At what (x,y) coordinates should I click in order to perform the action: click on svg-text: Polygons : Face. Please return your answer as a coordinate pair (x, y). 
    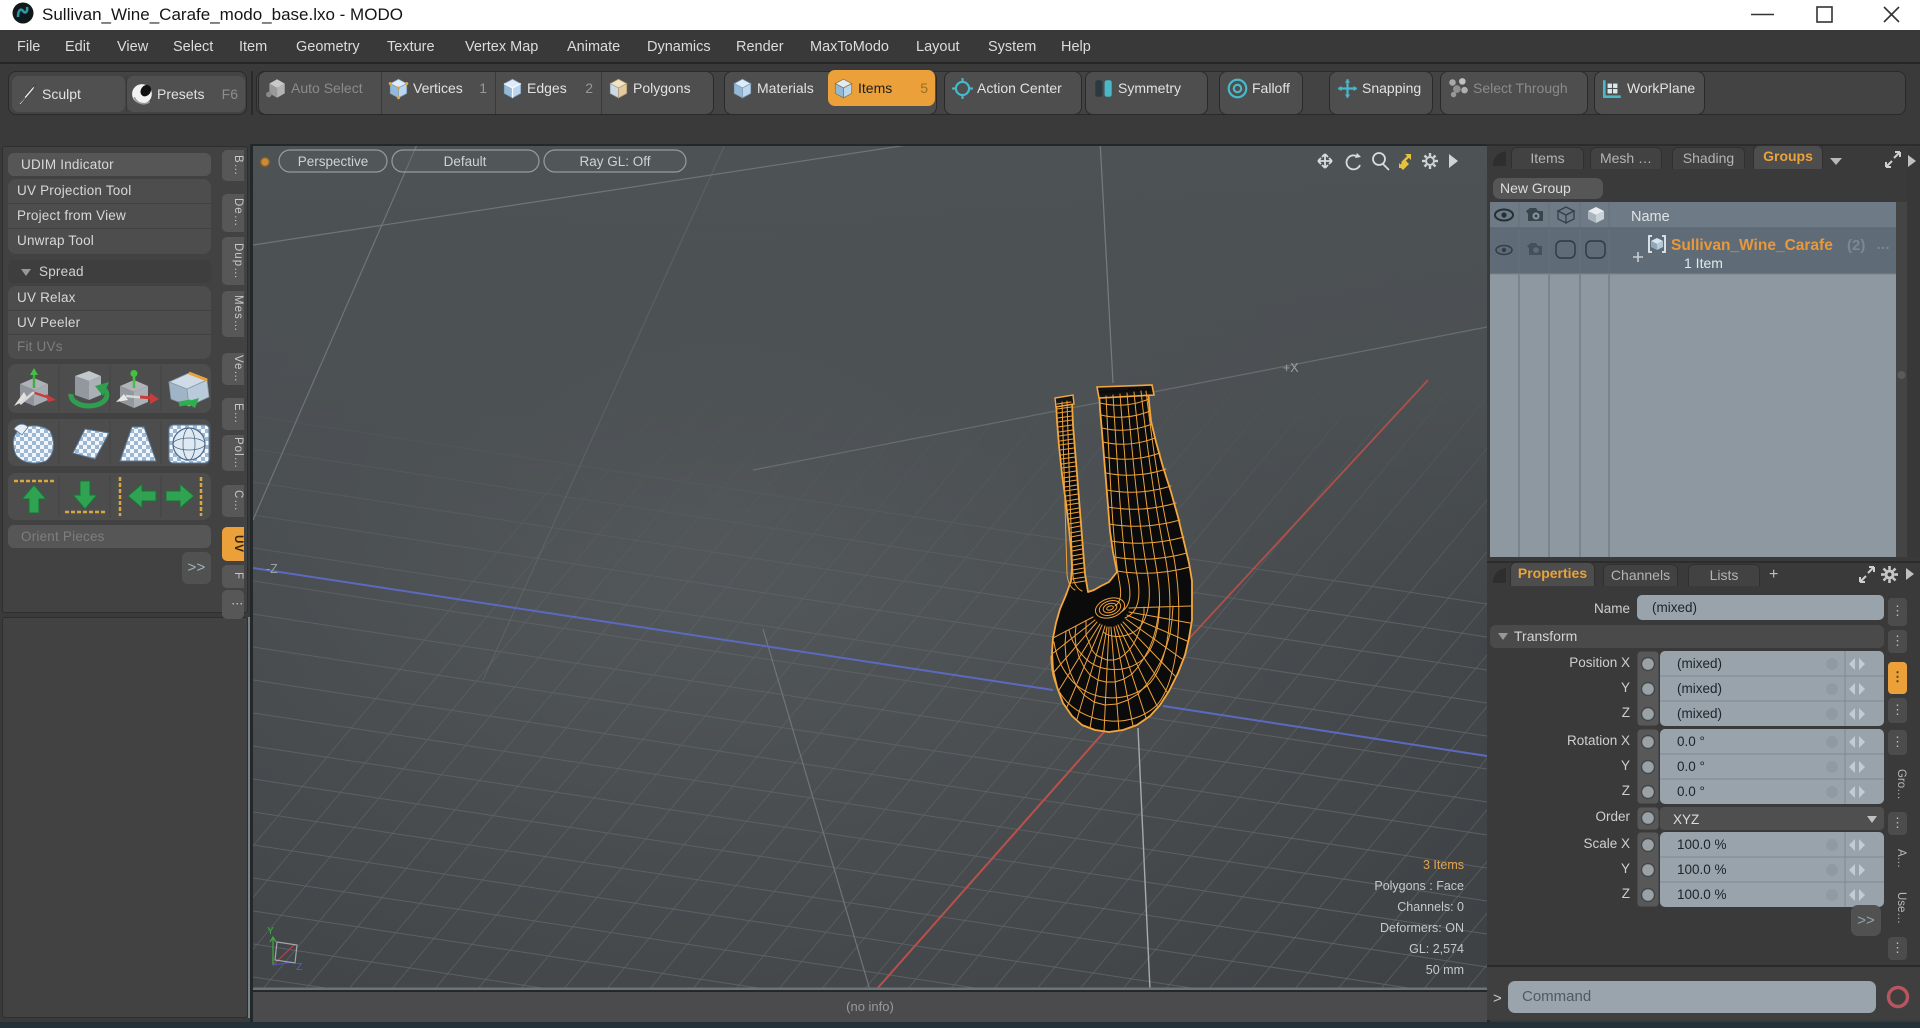
    Looking at the image, I should click on (1419, 886).